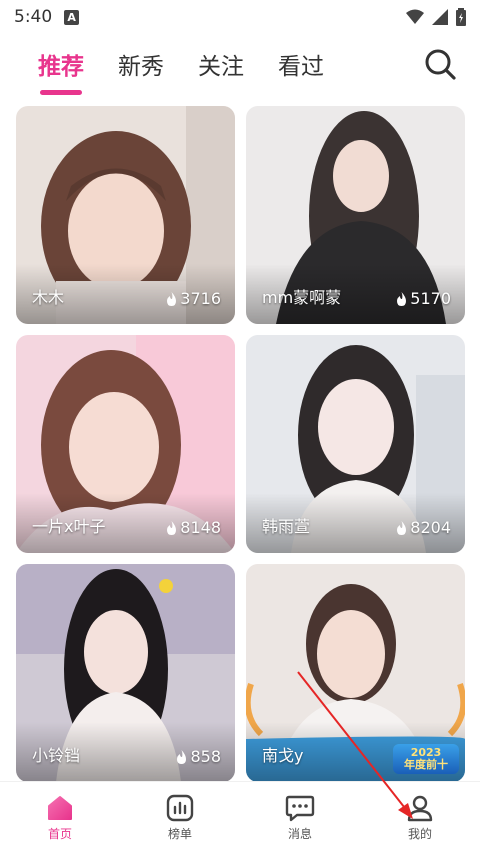 The image size is (480, 853). I want to click on wifi-icon, so click(415, 16).